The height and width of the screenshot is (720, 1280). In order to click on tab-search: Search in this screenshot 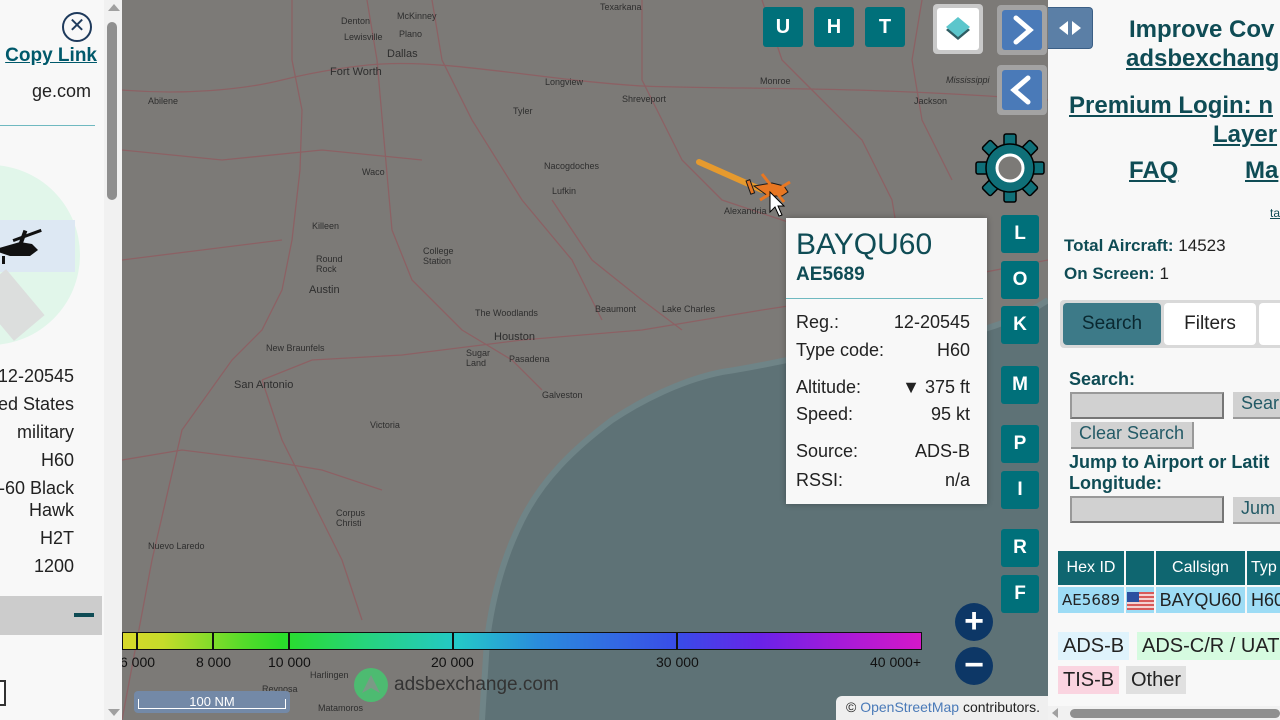, I will do `click(1112, 324)`.